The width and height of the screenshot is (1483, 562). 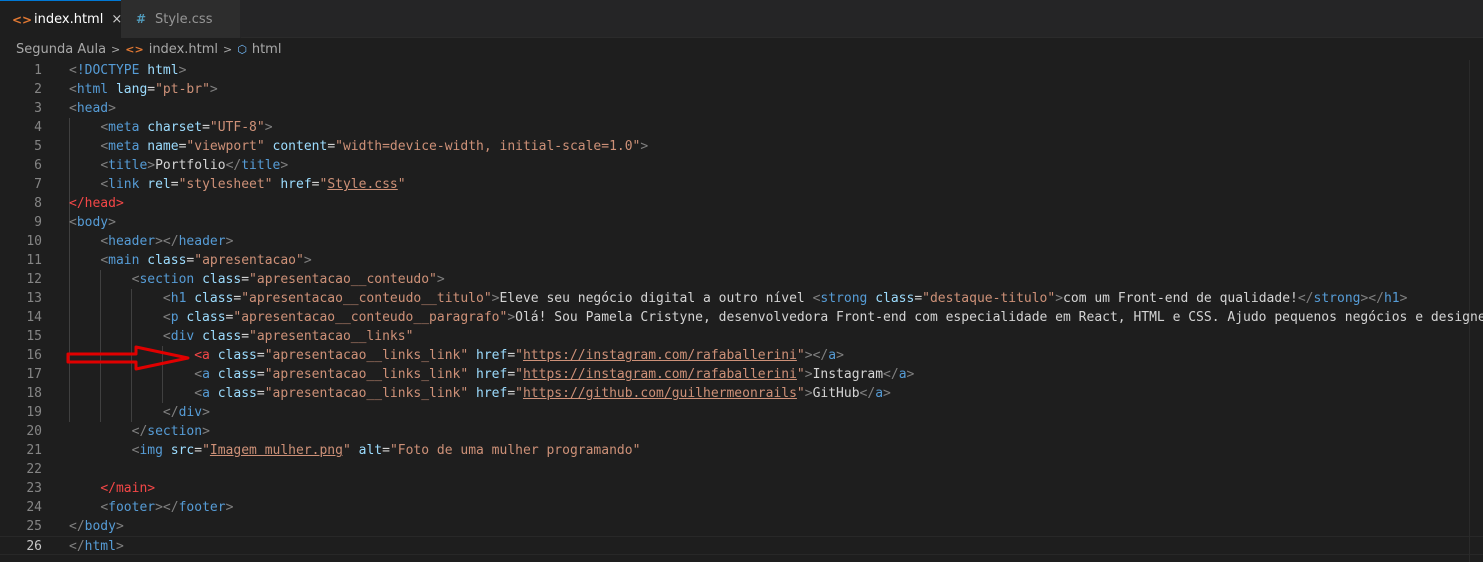 I want to click on line-number: 13, so click(x=34, y=298).